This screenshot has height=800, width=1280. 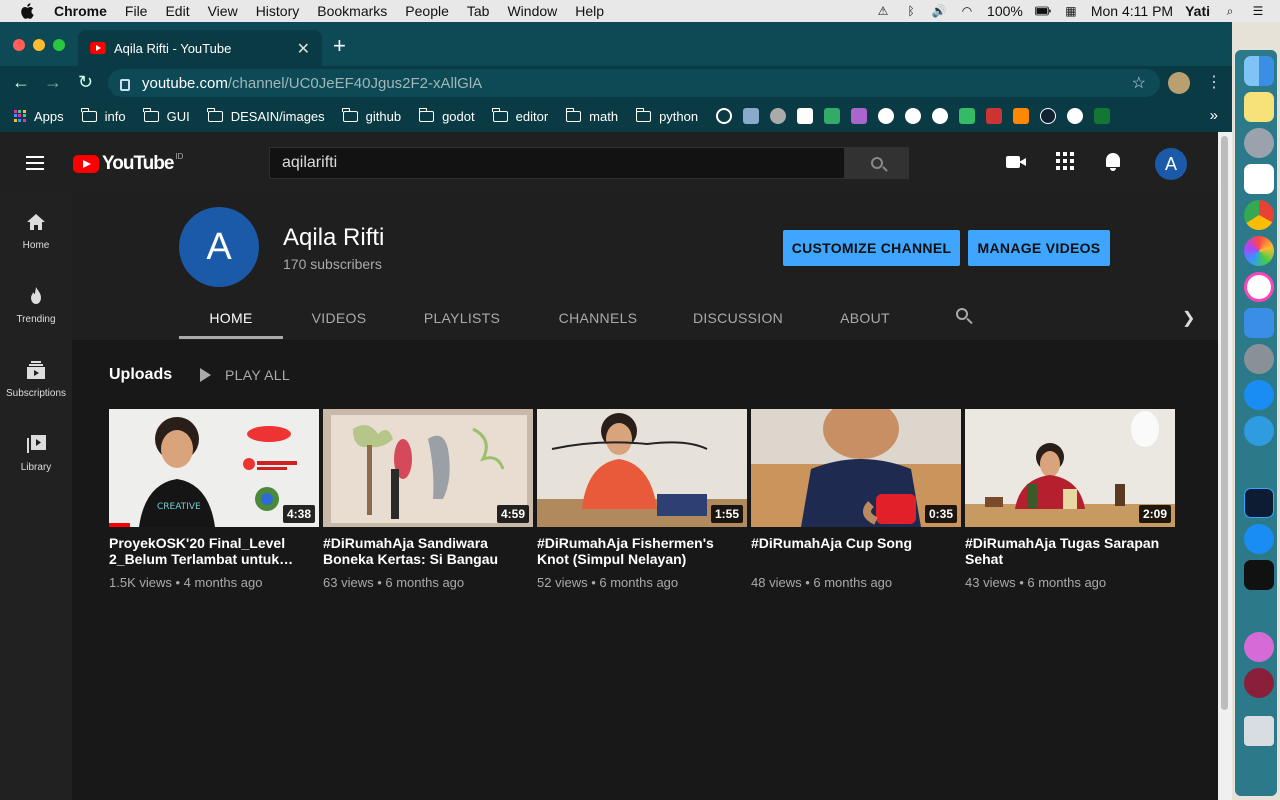 What do you see at coordinates (53, 82) in the screenshot?
I see `forward-icon: →` at bounding box center [53, 82].